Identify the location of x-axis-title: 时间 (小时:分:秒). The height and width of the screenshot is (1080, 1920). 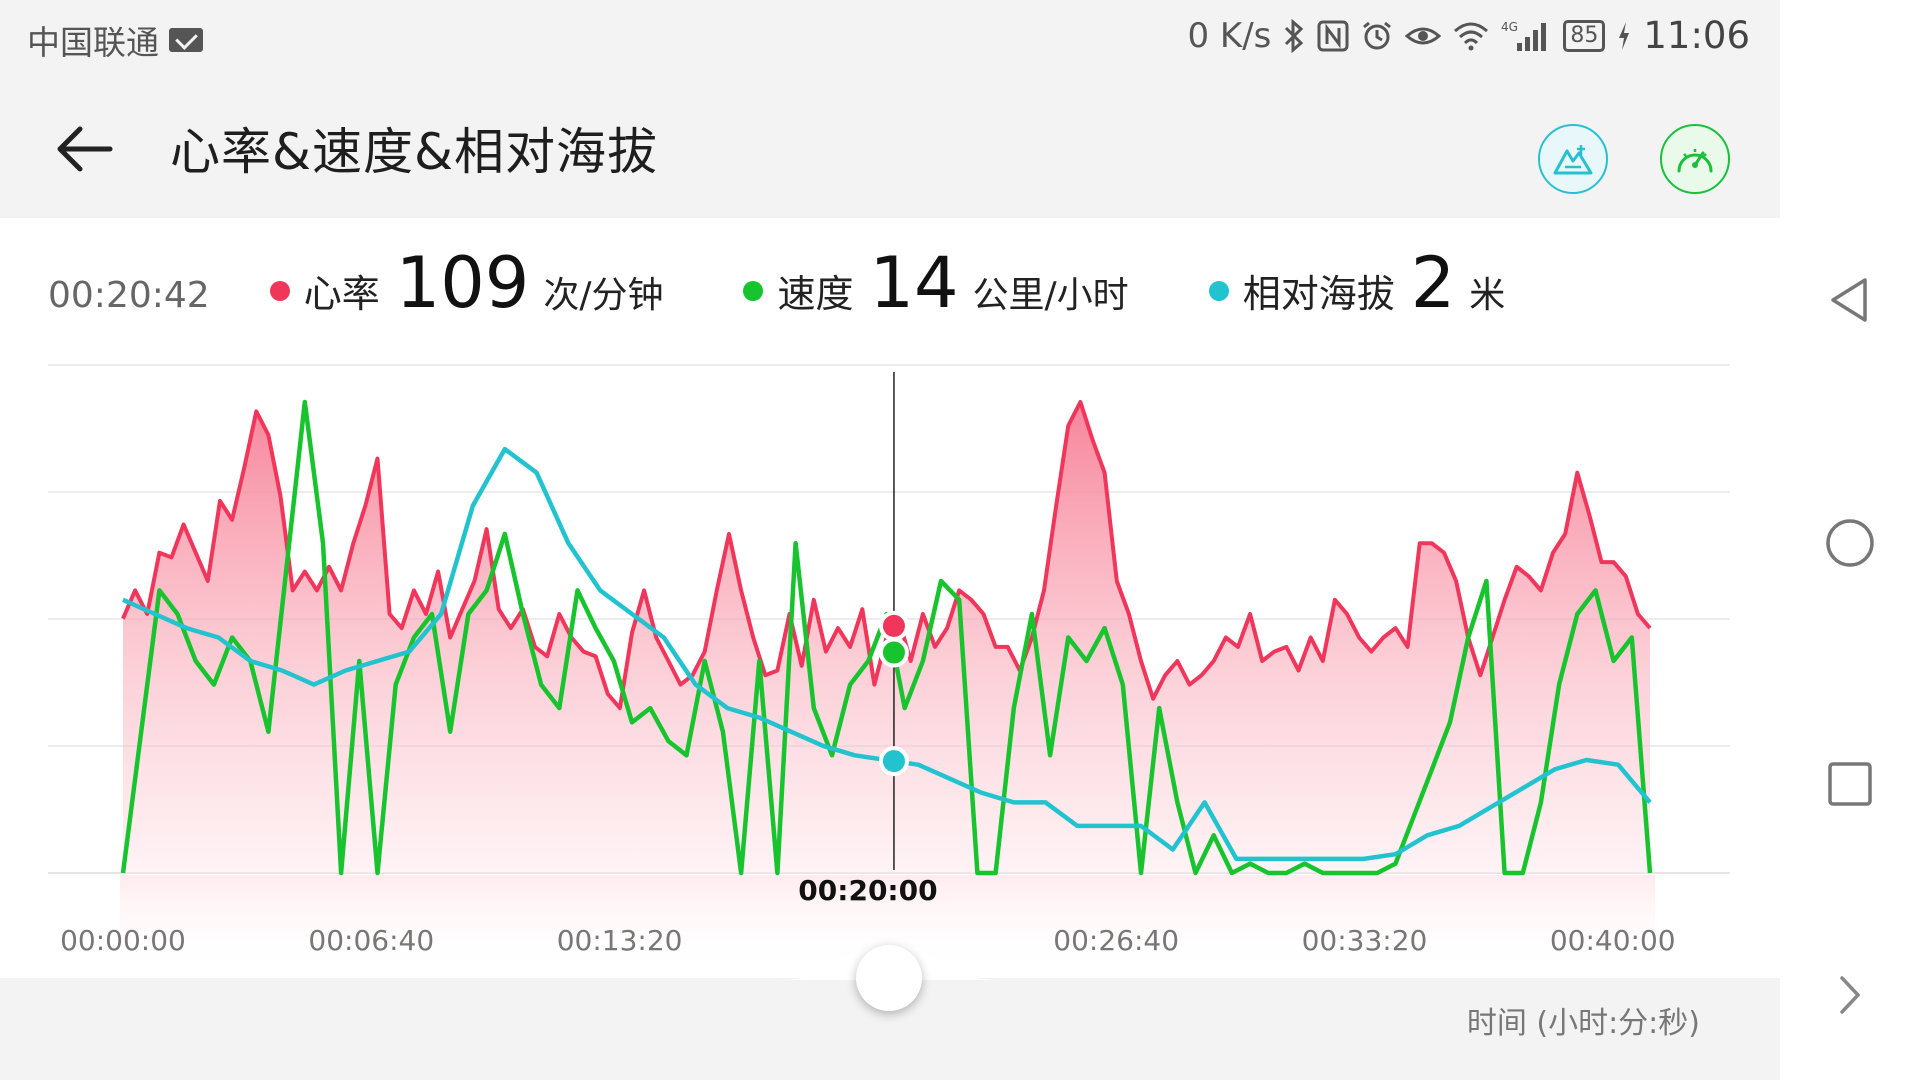
(1583, 1023).